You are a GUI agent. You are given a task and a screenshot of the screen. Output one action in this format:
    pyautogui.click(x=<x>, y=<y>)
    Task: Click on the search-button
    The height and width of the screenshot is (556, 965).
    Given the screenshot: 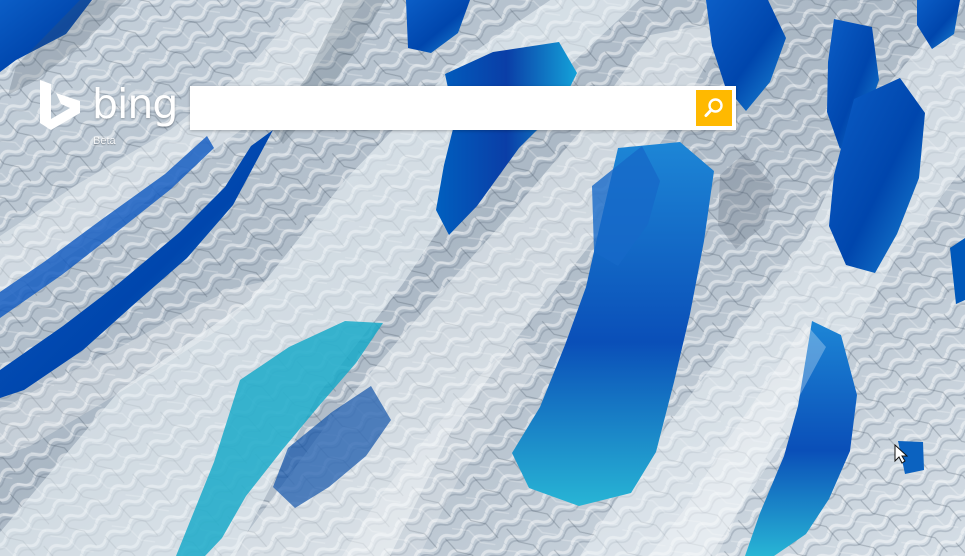 What is the action you would take?
    pyautogui.click(x=714, y=108)
    